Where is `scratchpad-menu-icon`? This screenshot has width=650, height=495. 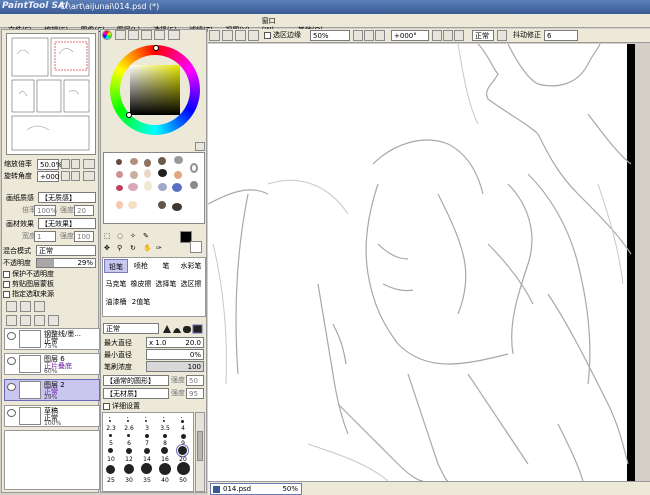 scratchpad-menu-icon is located at coordinates (200, 146).